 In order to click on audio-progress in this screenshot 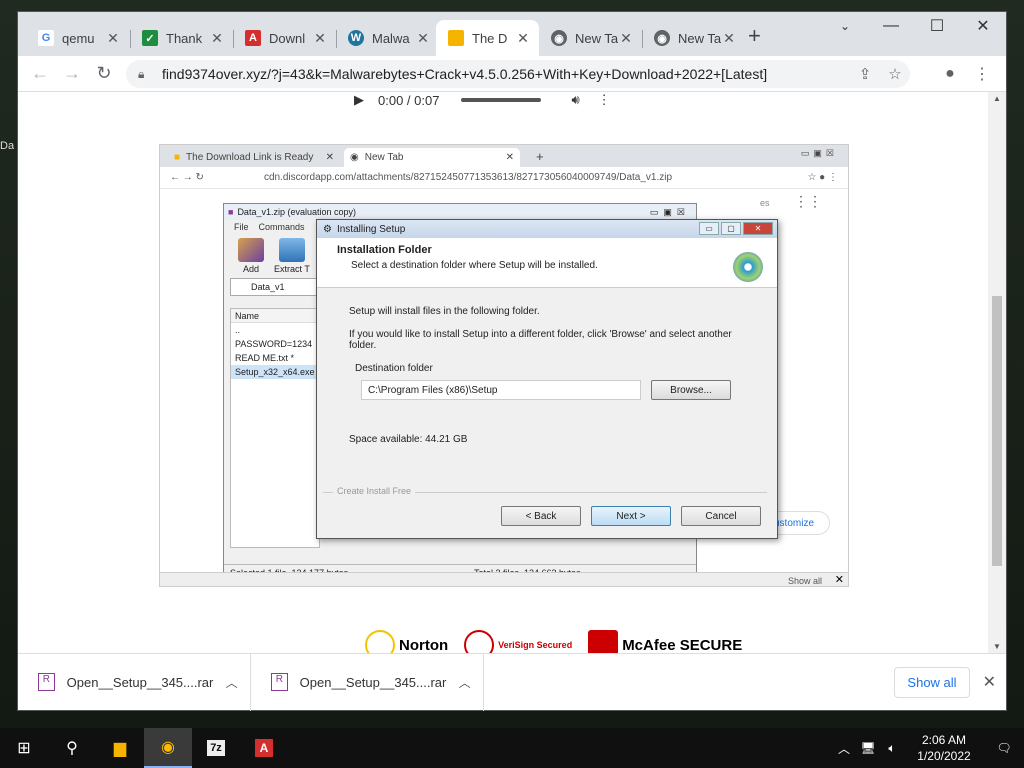, I will do `click(501, 100)`.